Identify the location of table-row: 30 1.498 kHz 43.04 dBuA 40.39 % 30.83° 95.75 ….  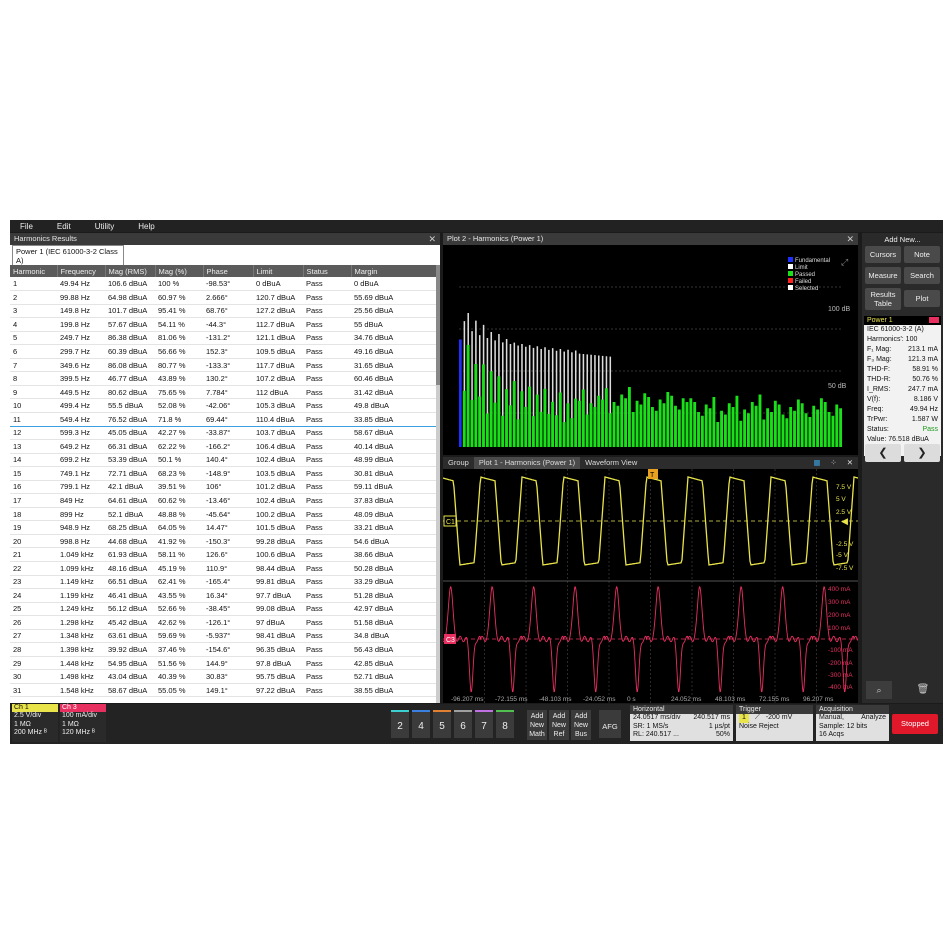
(223, 676).